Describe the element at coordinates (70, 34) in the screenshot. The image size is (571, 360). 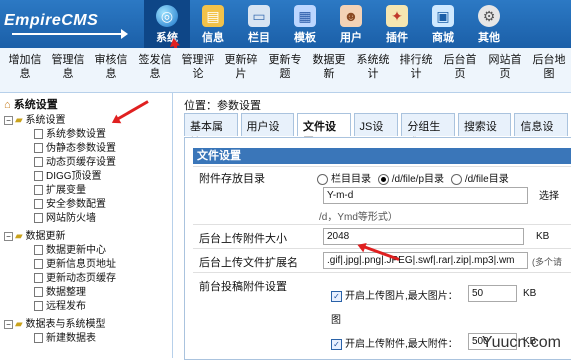
I see `logo-underline-arrow` at that location.